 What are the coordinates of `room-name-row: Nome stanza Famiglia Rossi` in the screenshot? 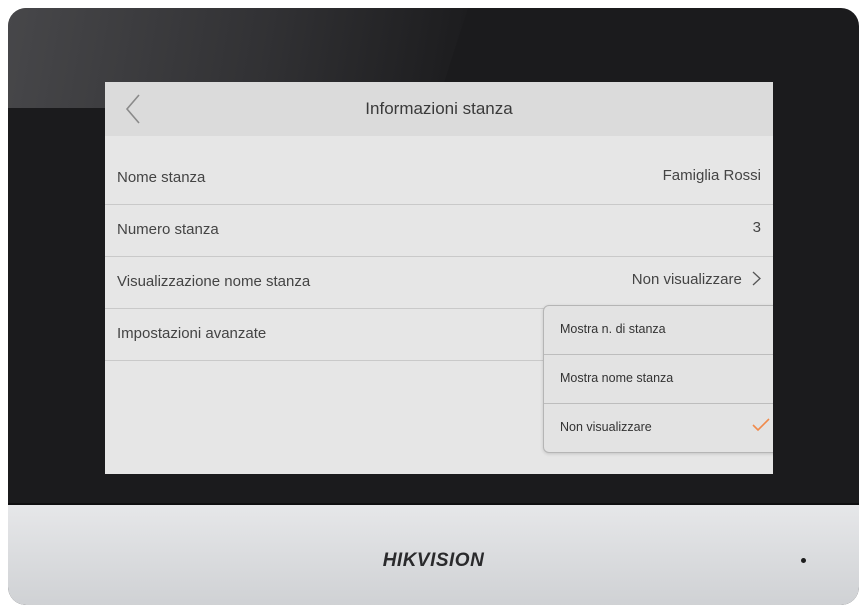 It's located at (439, 178).